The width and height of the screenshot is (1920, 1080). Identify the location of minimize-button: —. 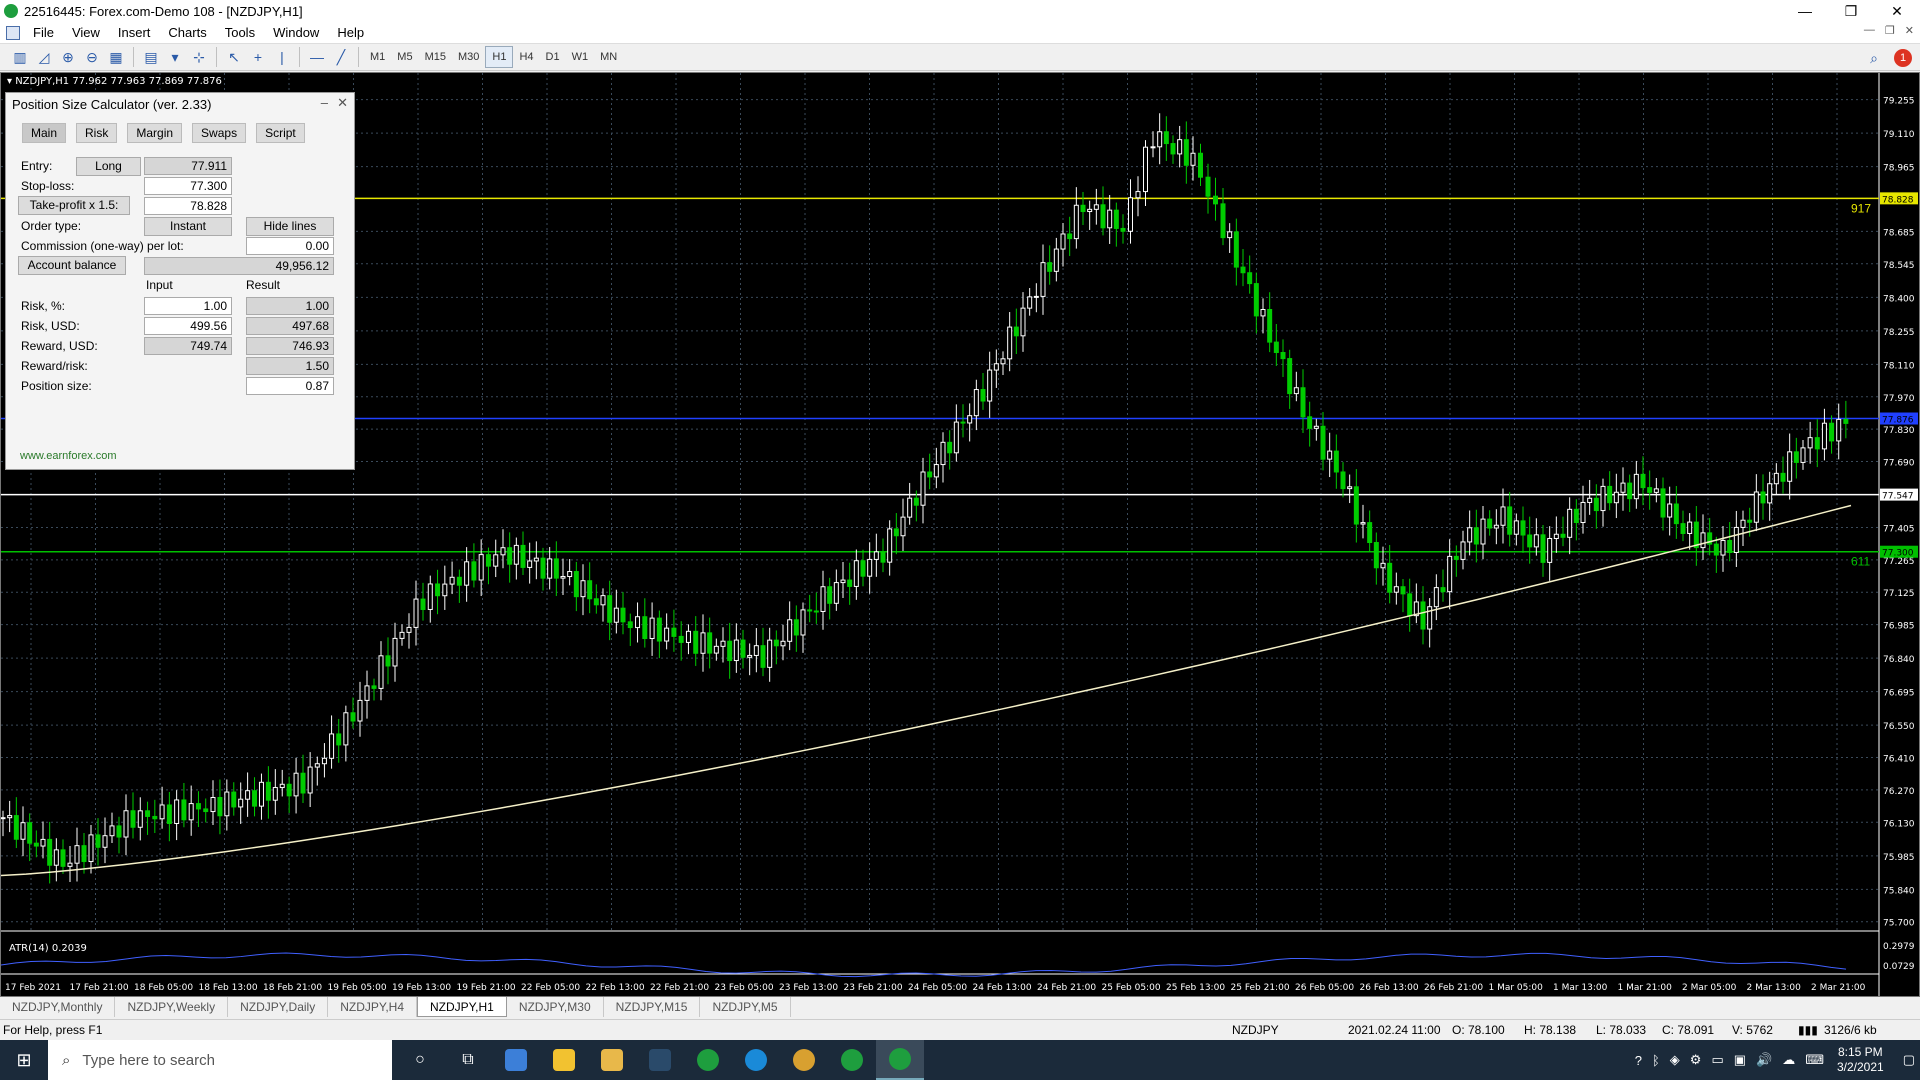
(1805, 11).